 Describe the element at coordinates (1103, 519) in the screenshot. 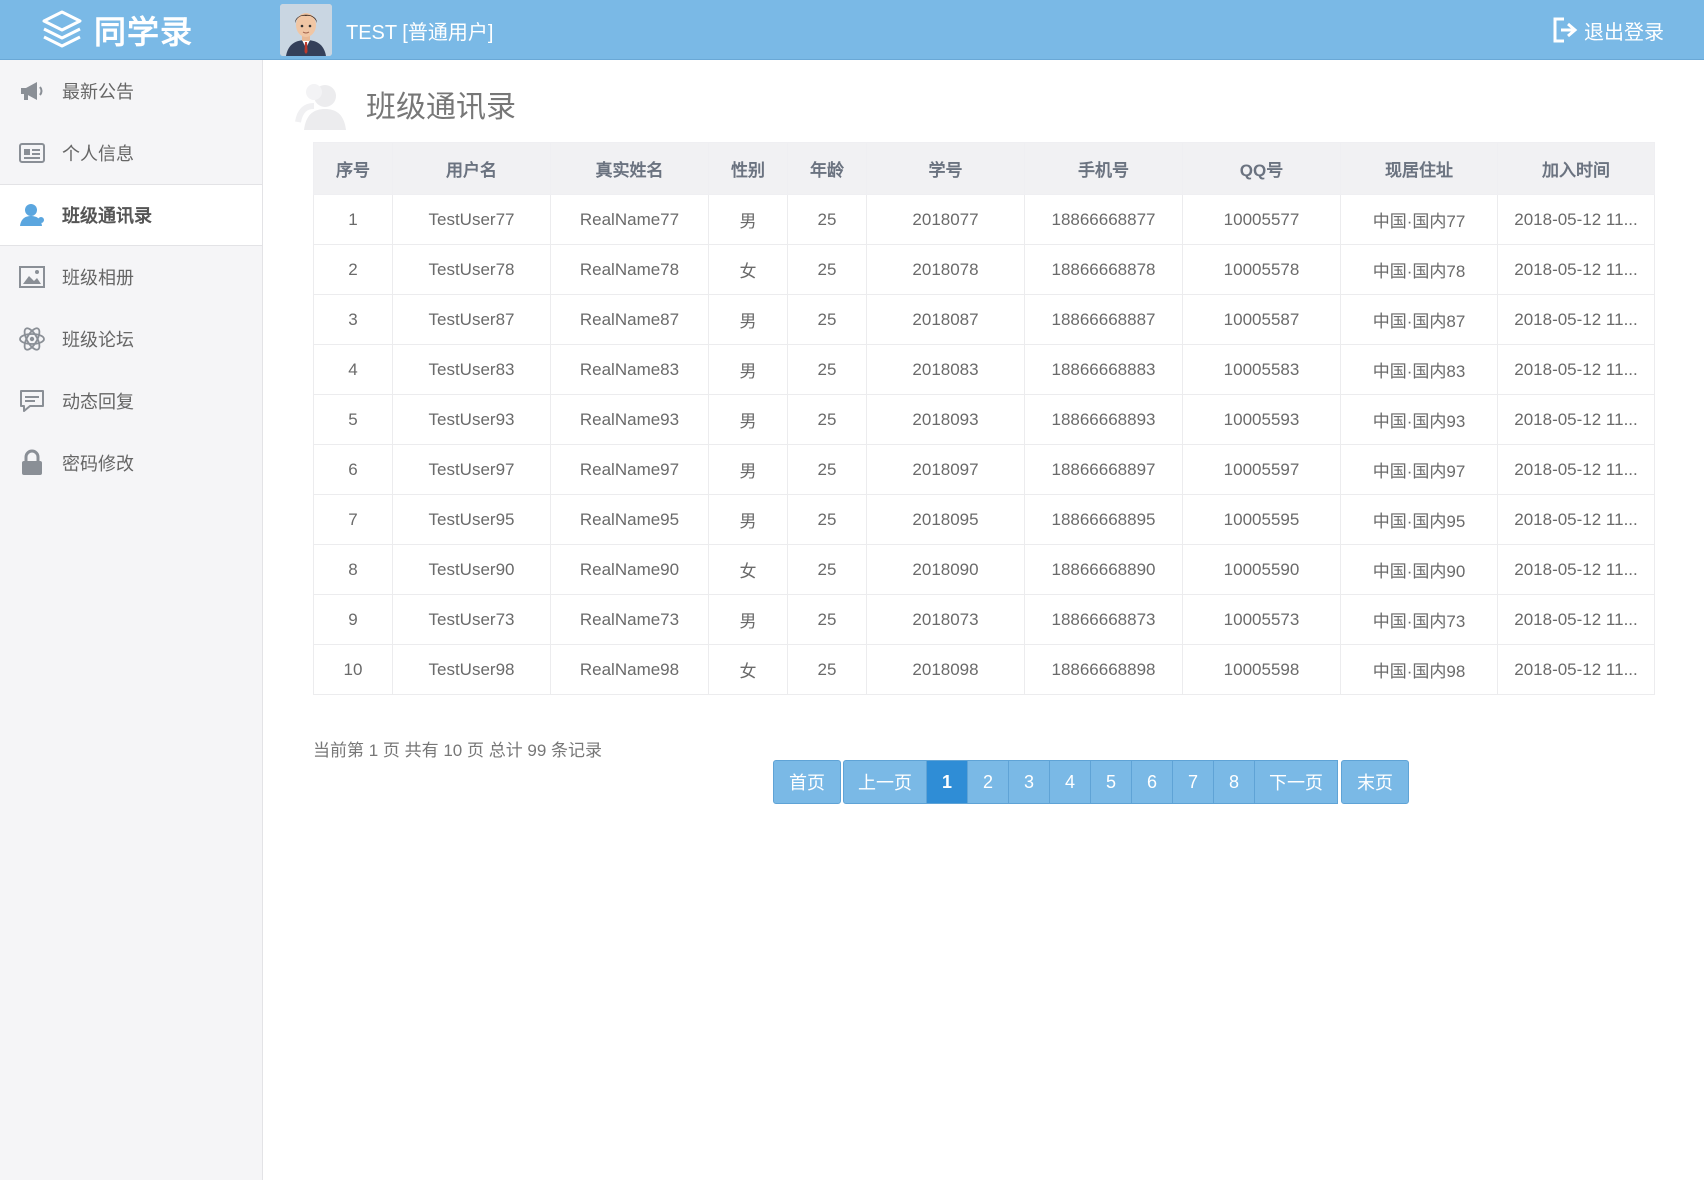

I see `cell-phone: 18866668895` at that location.